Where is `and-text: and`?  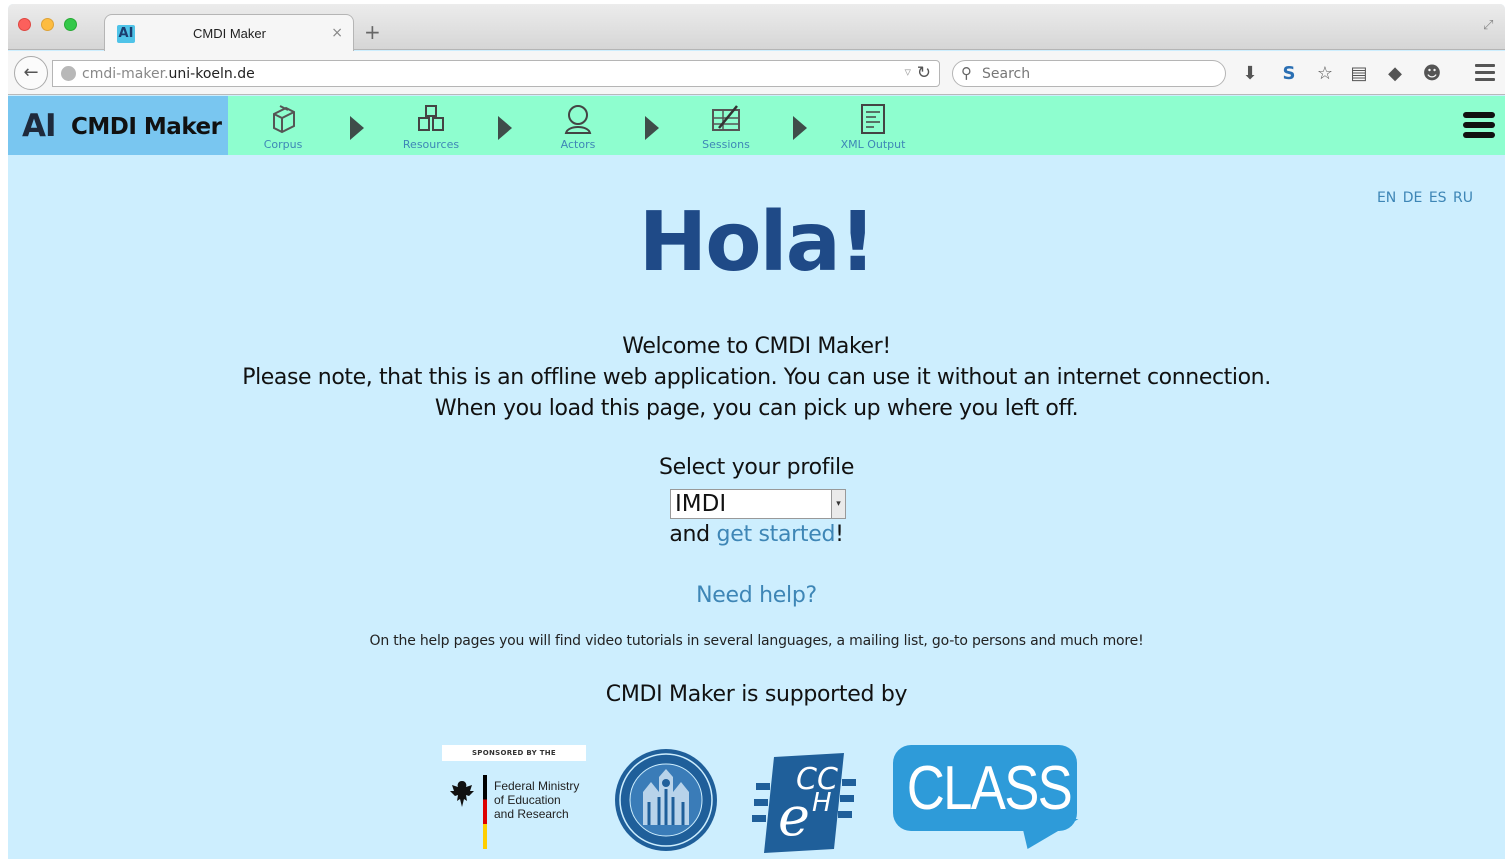
and-text: and is located at coordinates (693, 534).